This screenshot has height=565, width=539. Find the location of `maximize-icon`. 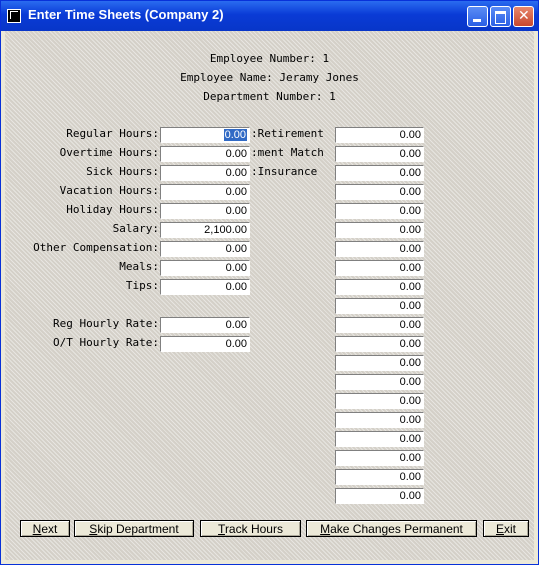

maximize-icon is located at coordinates (500, 17).